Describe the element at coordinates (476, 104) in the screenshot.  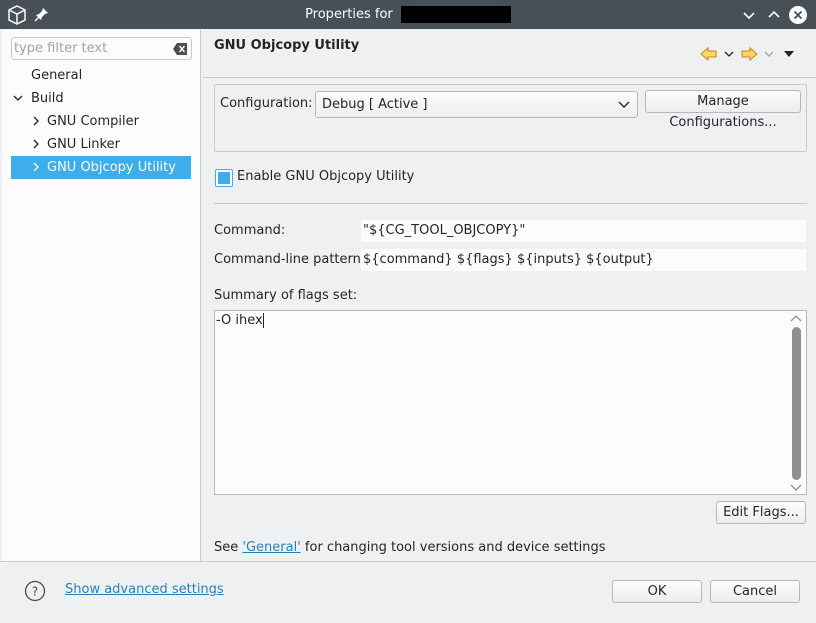
I see `configuration-select: Debug [ Active ]` at that location.